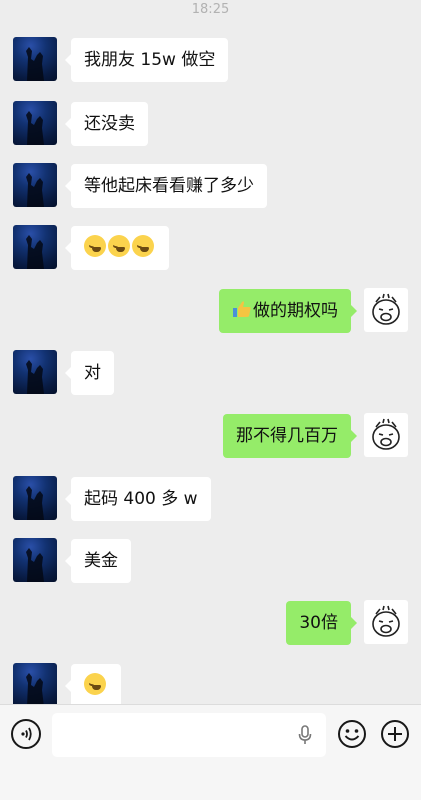 The image size is (421, 800). What do you see at coordinates (295, 311) in the screenshot?
I see `message-text: 做的期权吗` at bounding box center [295, 311].